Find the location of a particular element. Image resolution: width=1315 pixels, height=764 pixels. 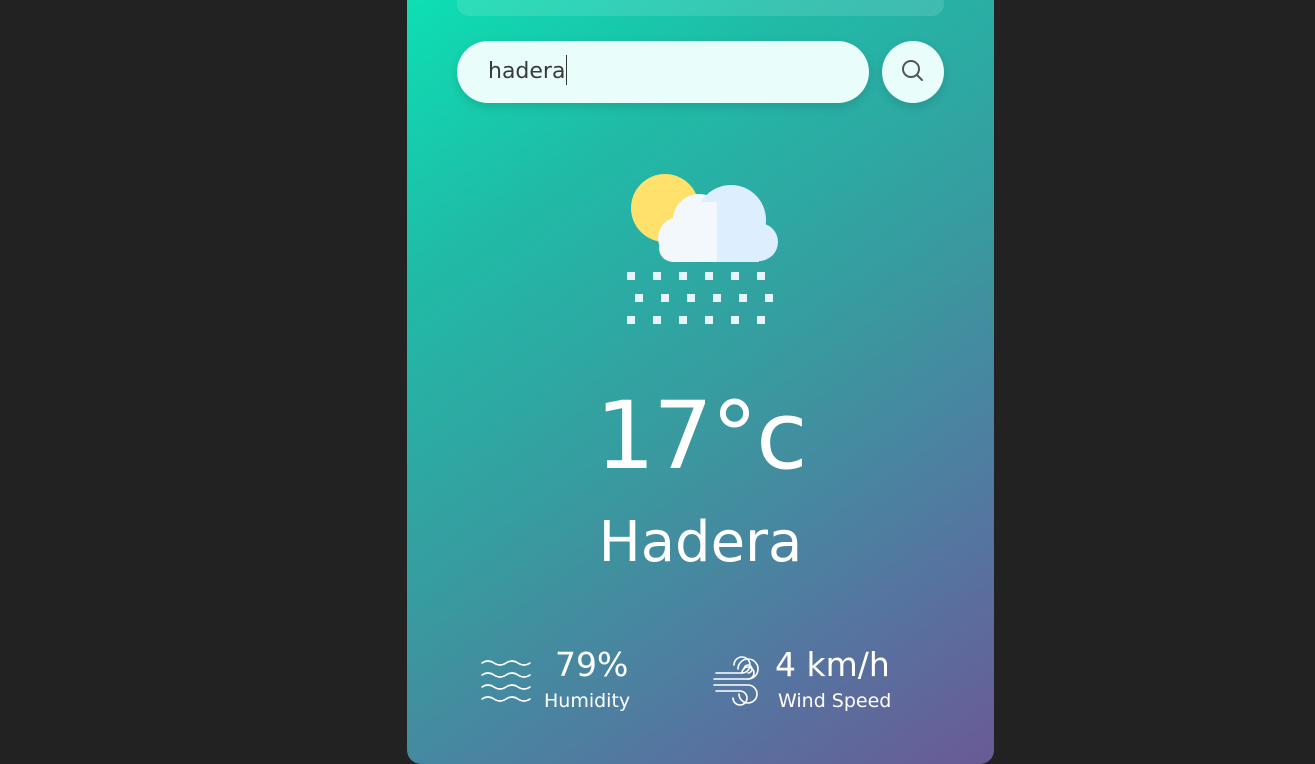

humidity-waves-icon is located at coordinates (506, 681).